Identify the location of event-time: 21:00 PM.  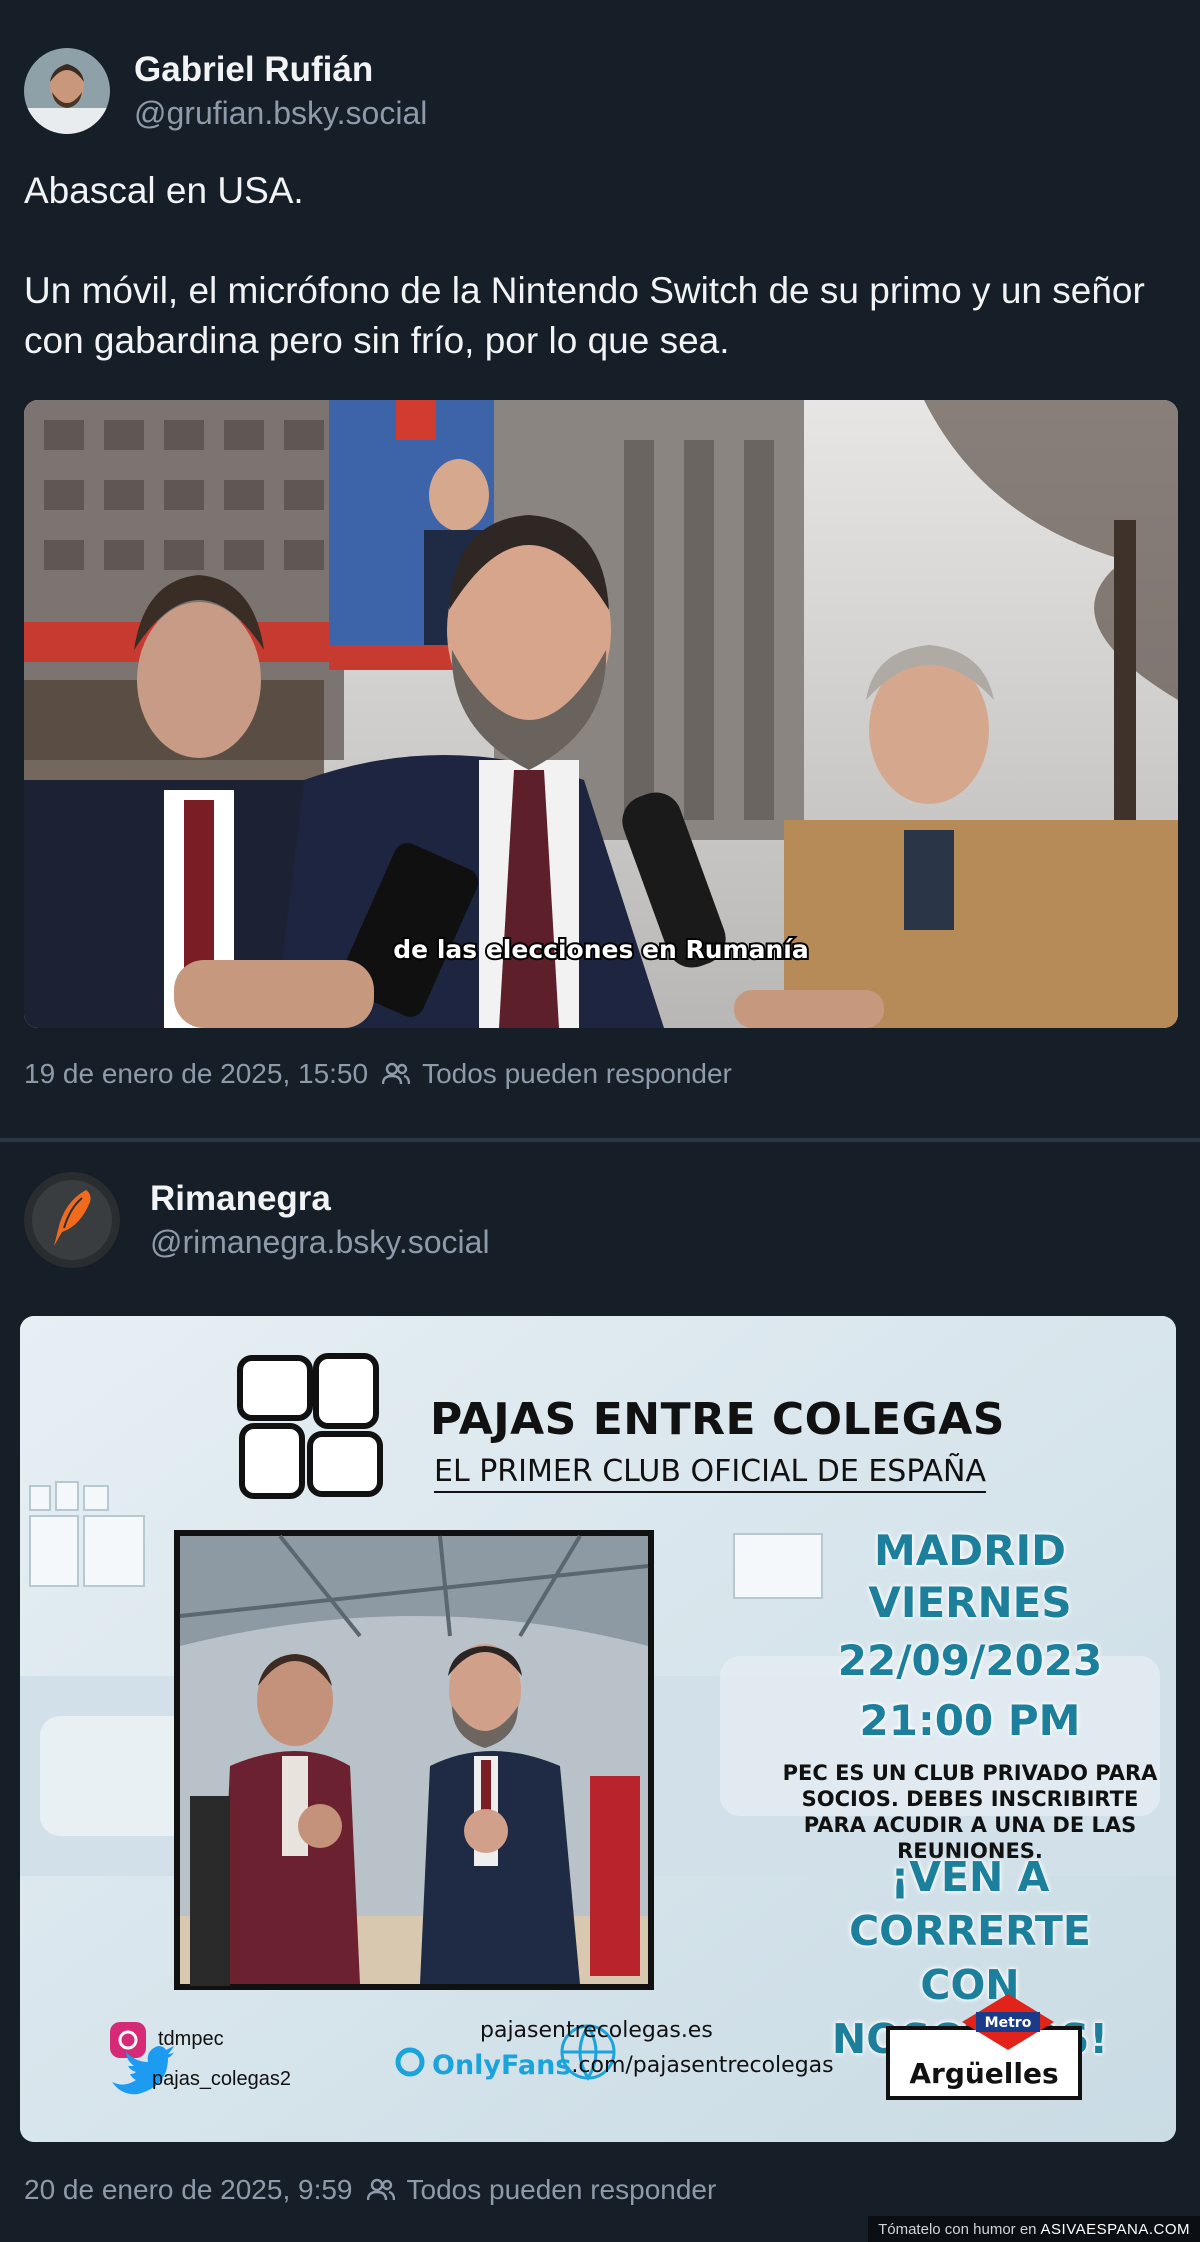
(970, 1720).